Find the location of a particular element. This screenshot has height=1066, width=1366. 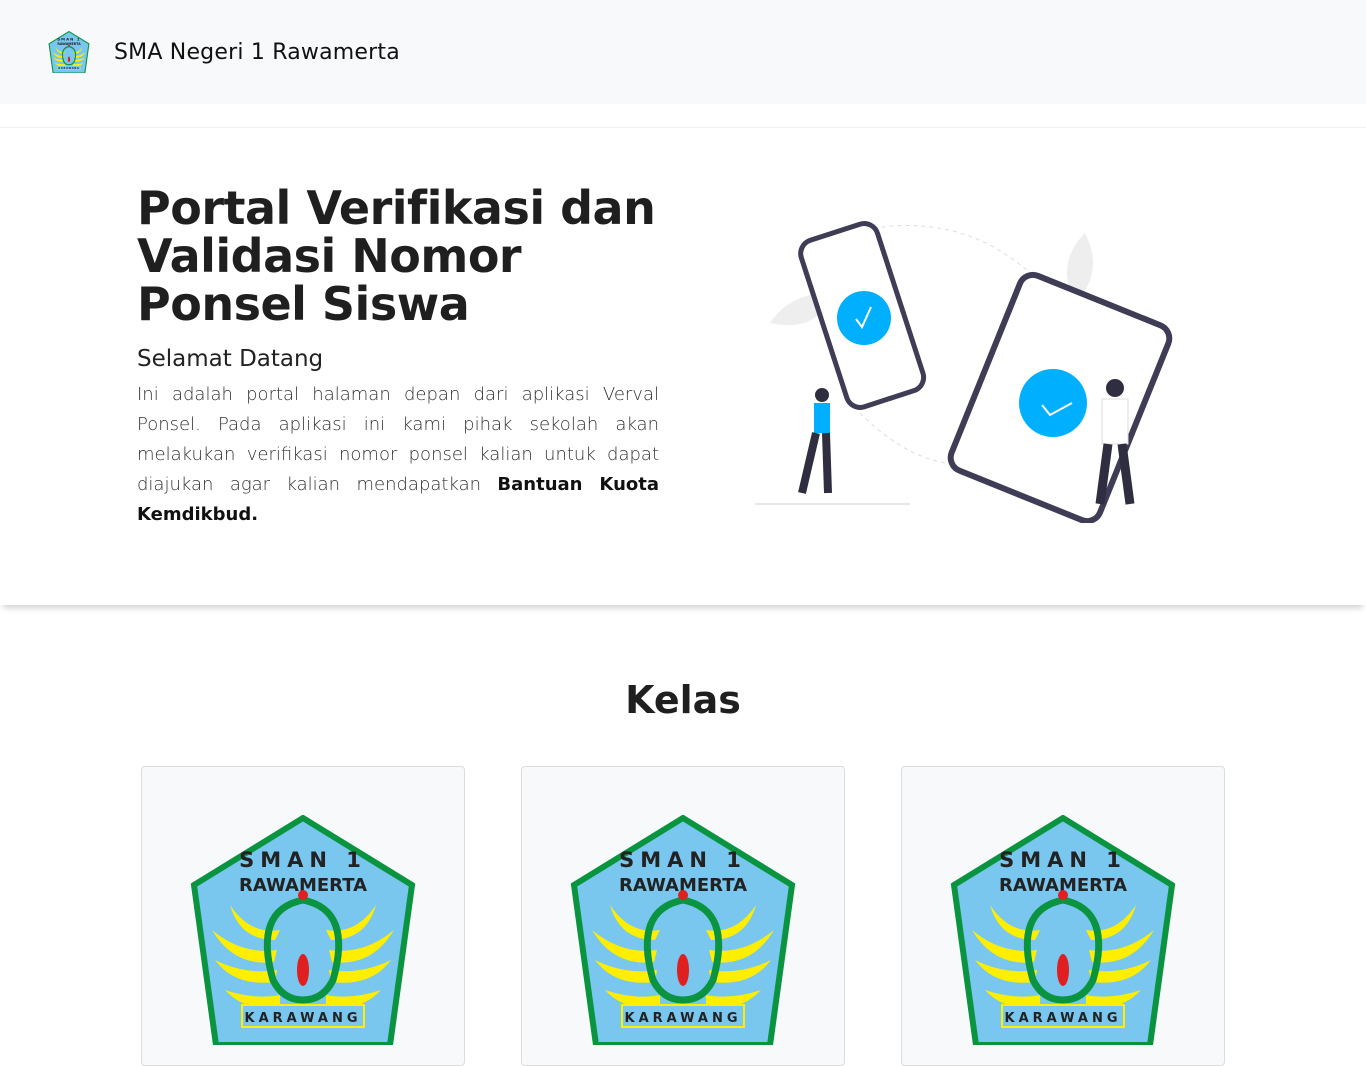

brand-name: SMA Negeri 1 Rawamerta is located at coordinates (257, 52).